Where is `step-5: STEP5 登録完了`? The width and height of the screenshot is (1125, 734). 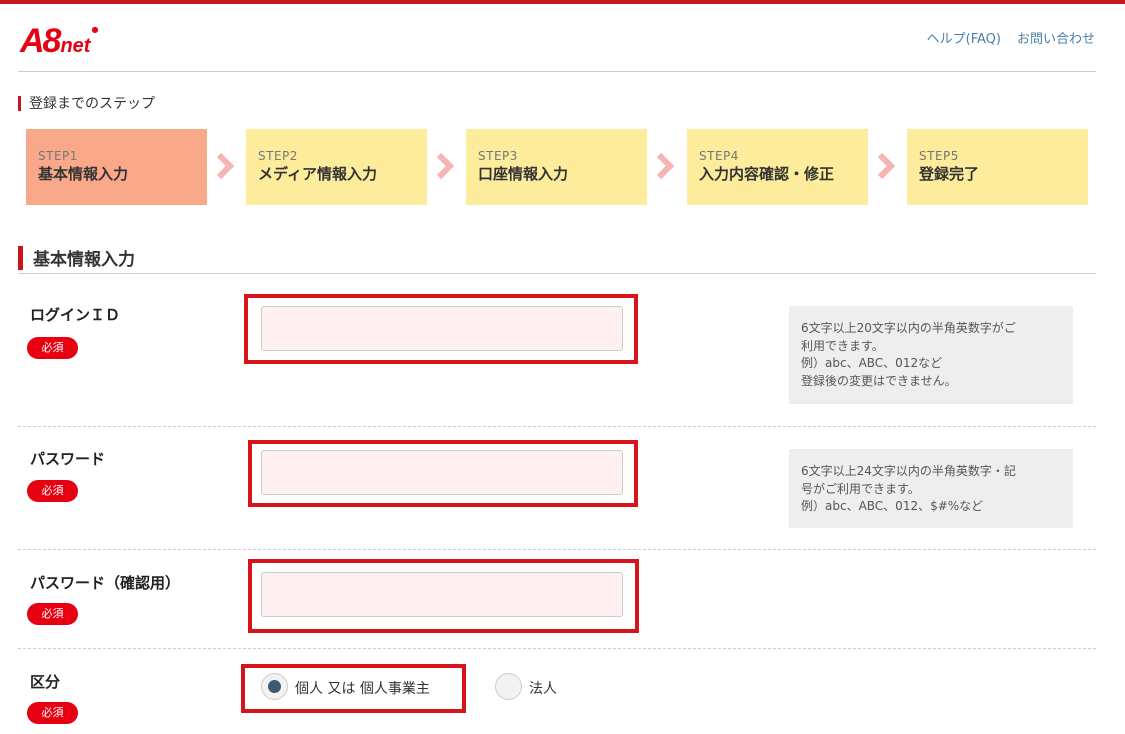 step-5: STEP5 登録完了 is located at coordinates (997, 167).